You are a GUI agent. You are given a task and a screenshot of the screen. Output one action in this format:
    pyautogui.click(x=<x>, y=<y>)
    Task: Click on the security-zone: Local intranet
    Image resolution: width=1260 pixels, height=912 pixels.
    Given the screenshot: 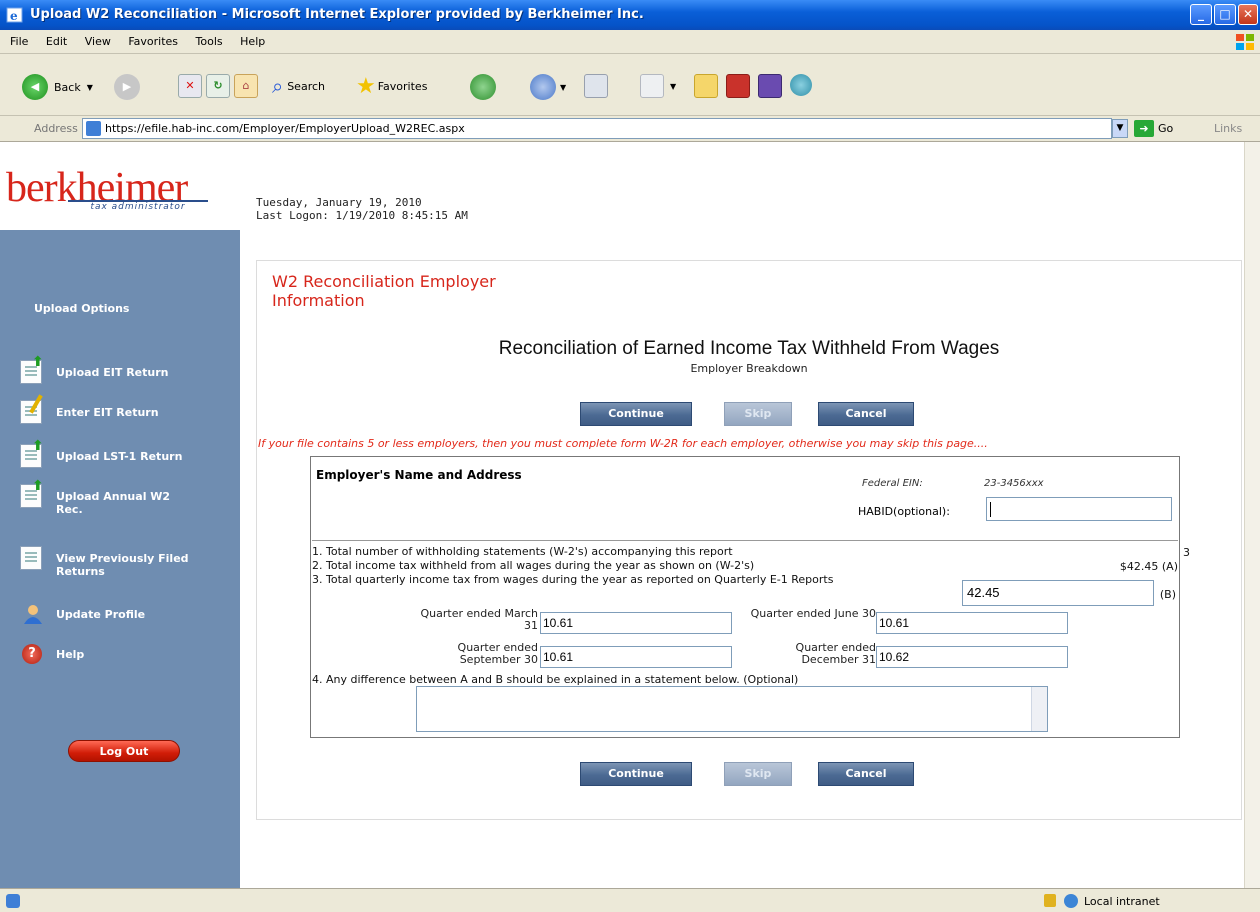 What is the action you would take?
    pyautogui.click(x=1112, y=901)
    